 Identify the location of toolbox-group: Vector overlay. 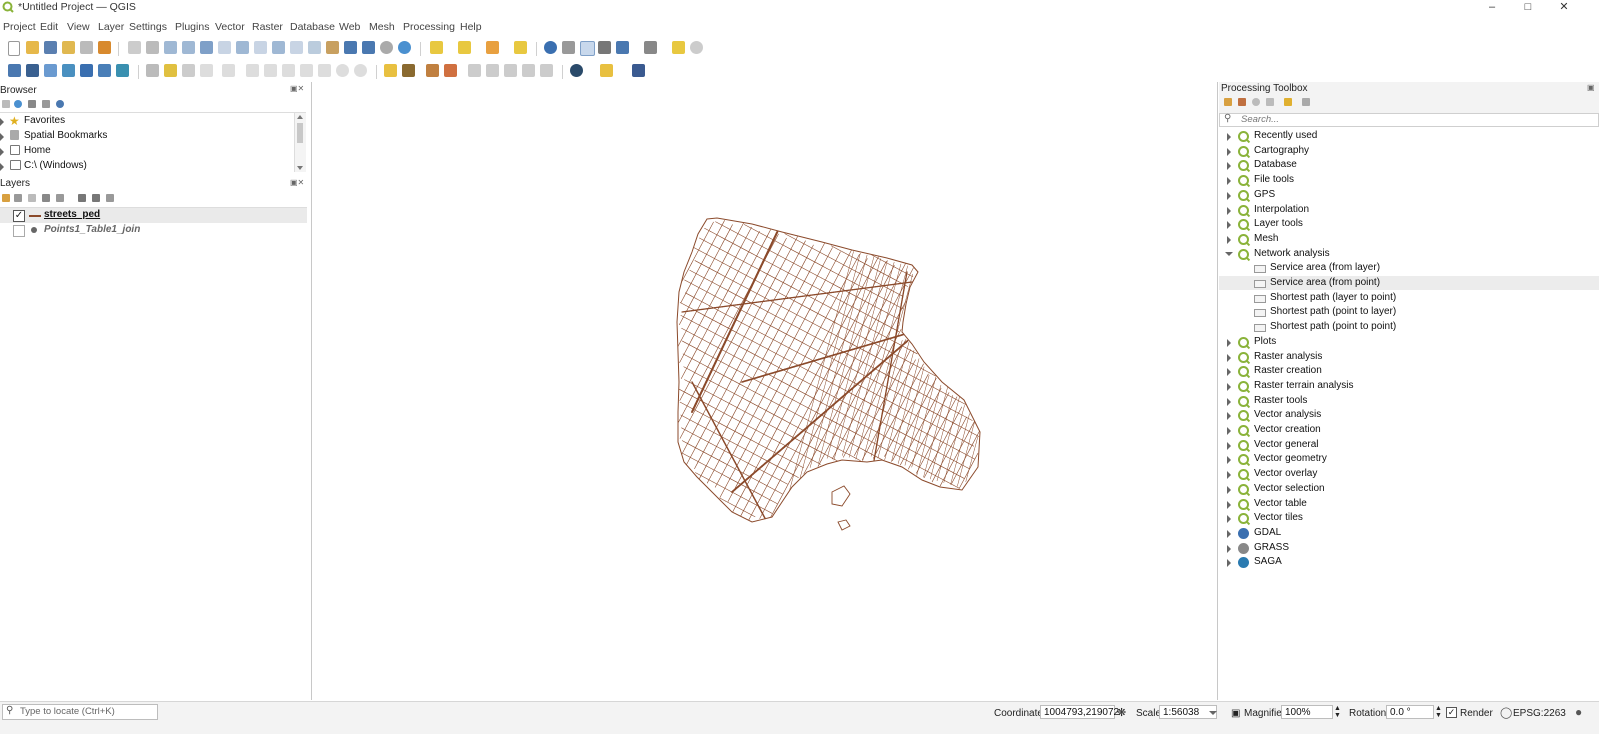
(1285, 473).